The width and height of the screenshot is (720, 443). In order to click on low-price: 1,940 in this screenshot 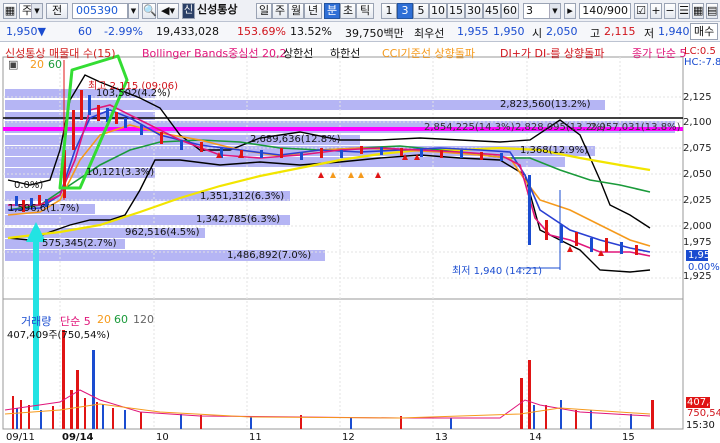, I will do `click(674, 31)`.